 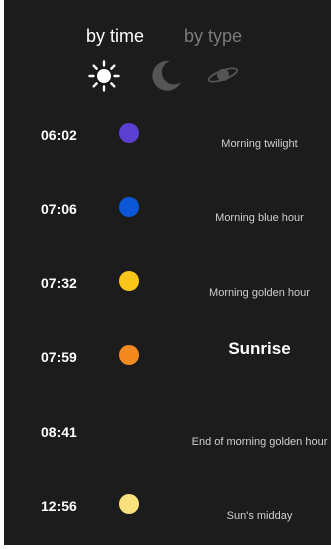 I want to click on event-time: 12:56, so click(x=59, y=506).